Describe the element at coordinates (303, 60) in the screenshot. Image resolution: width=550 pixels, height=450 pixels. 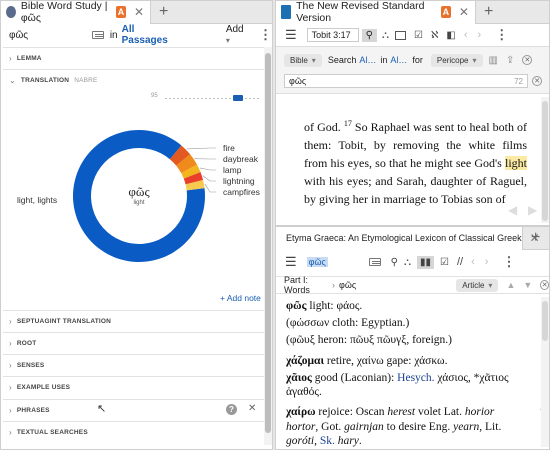
I see `bible-dropdown: Bible ▾` at that location.